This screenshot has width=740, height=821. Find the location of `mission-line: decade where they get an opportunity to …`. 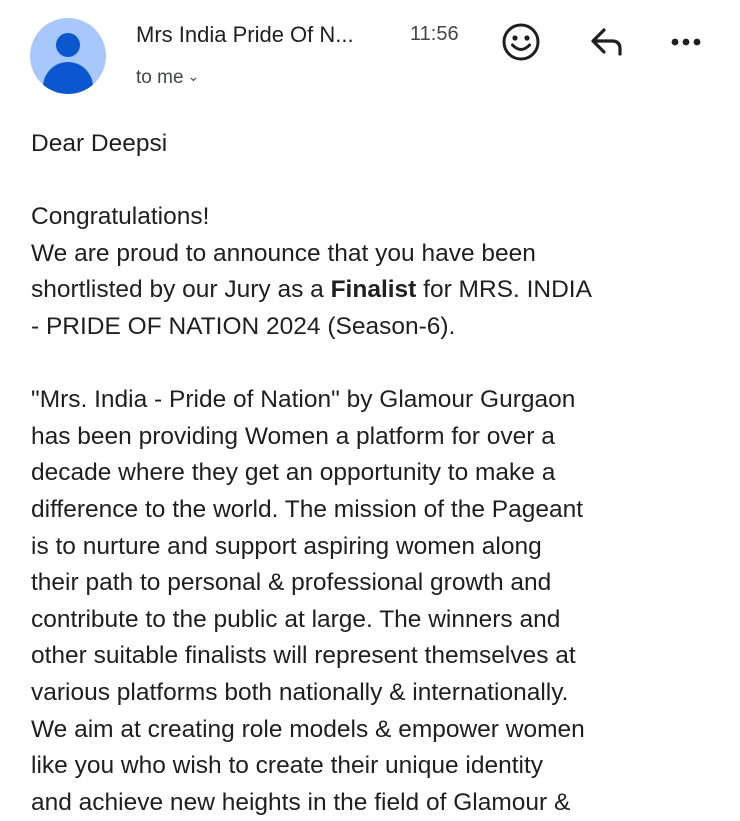

mission-line: decade where they get an opportunity to … is located at coordinates (293, 473).